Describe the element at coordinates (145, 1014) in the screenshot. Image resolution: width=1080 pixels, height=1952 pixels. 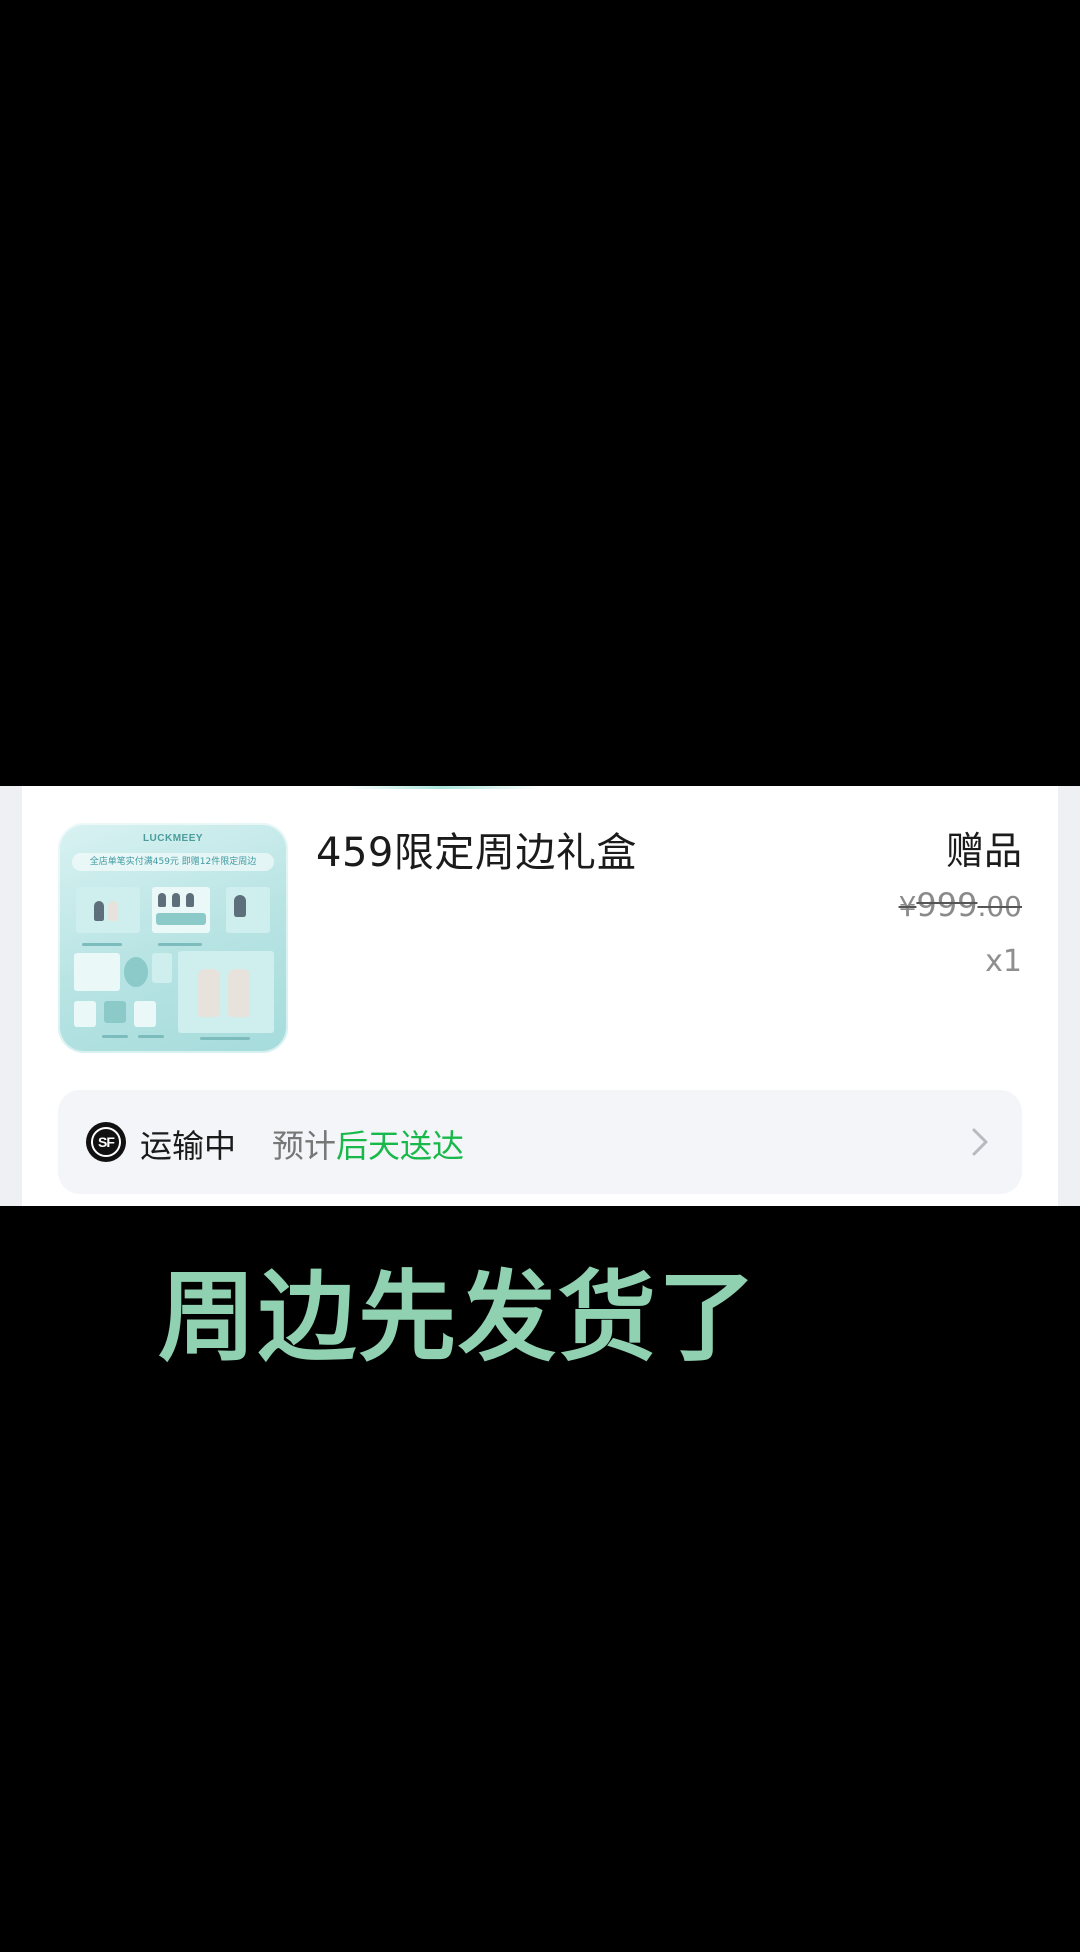
I see `thumbnail-ticket` at that location.